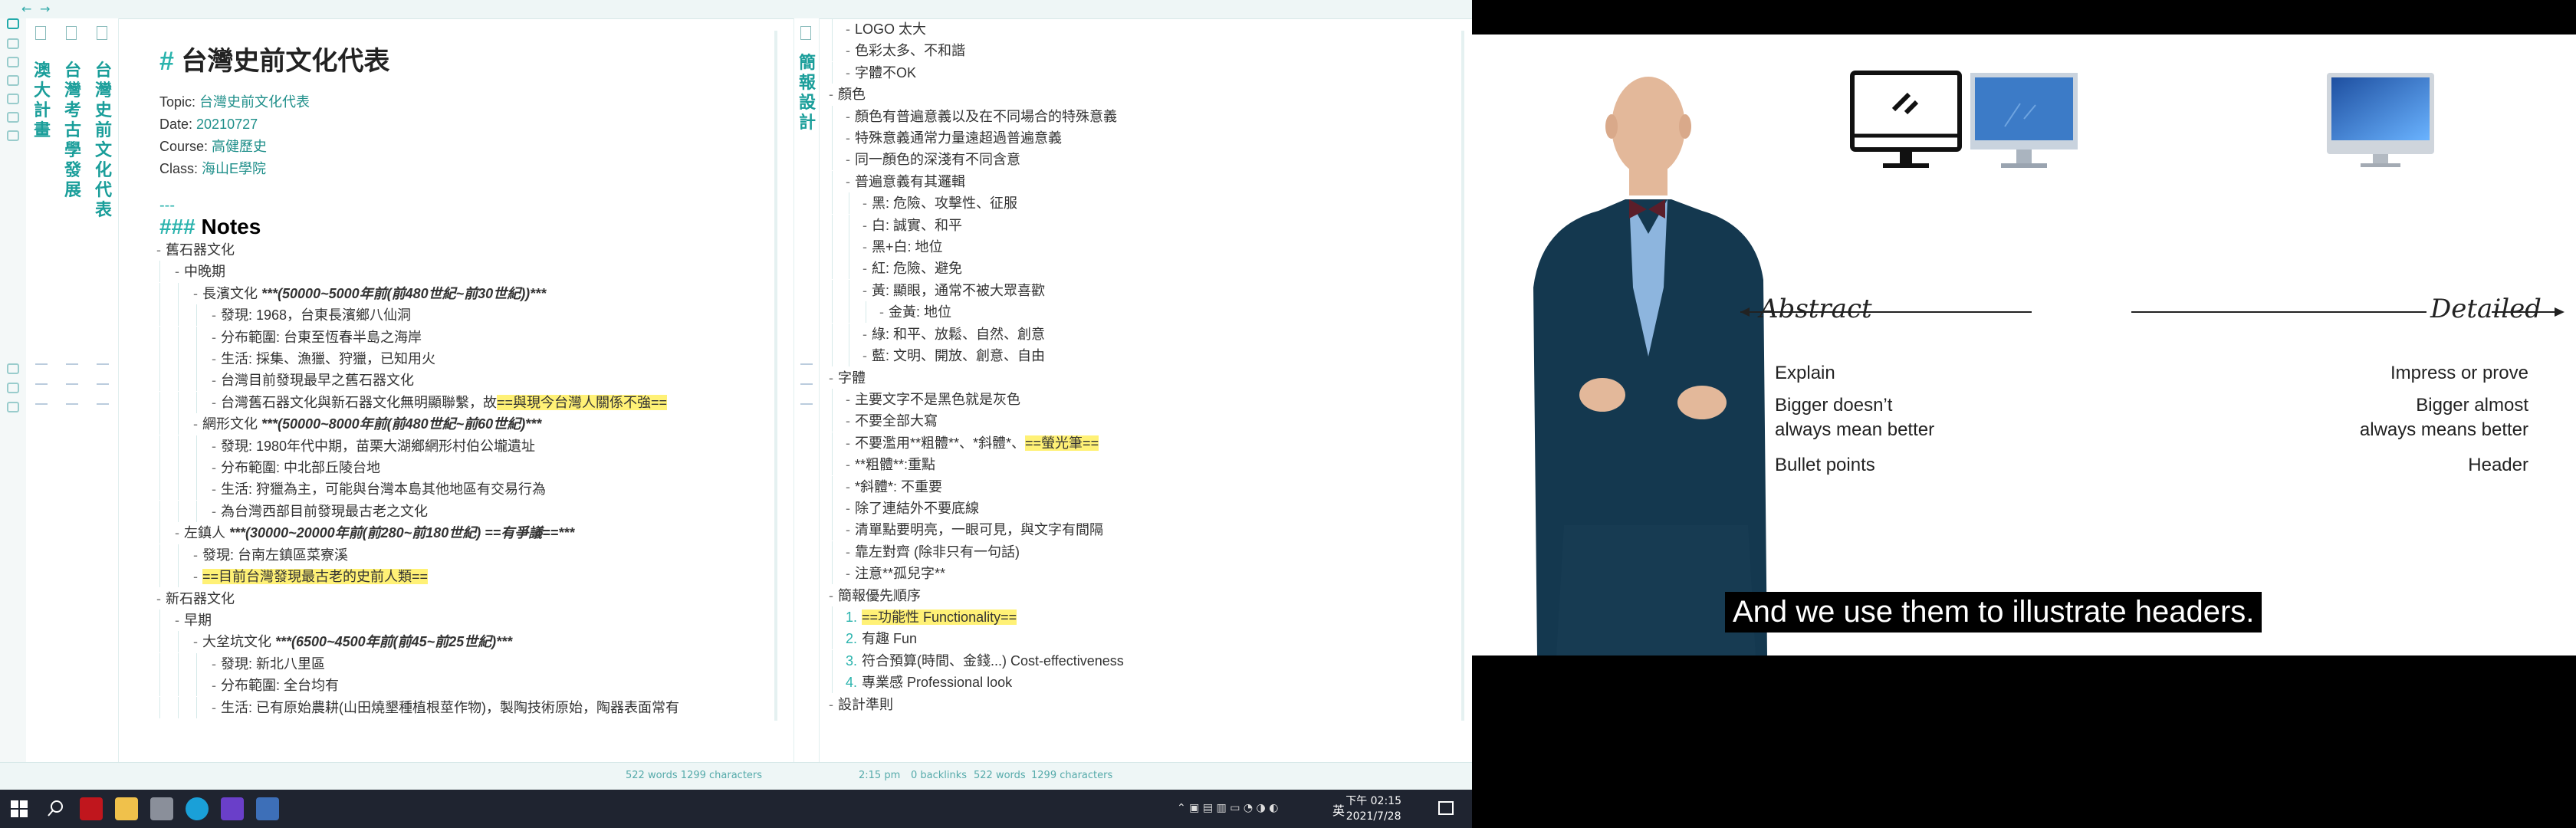  I want to click on outline-item: - 注意**孤兒字**, so click(1142, 574).